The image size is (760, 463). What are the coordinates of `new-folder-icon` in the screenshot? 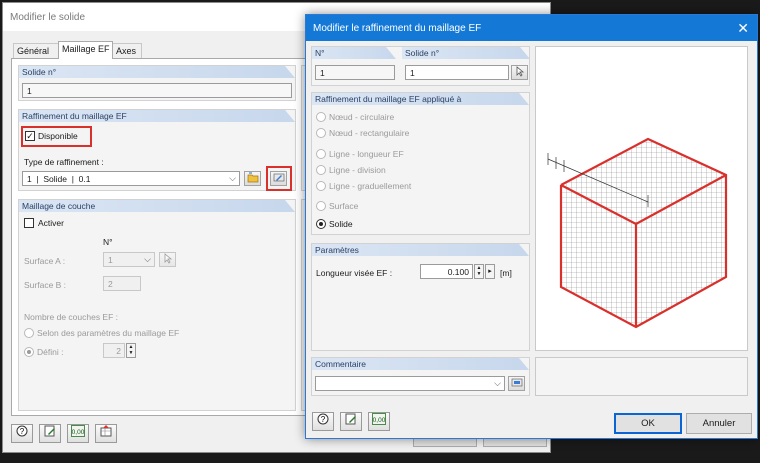 It's located at (252, 177).